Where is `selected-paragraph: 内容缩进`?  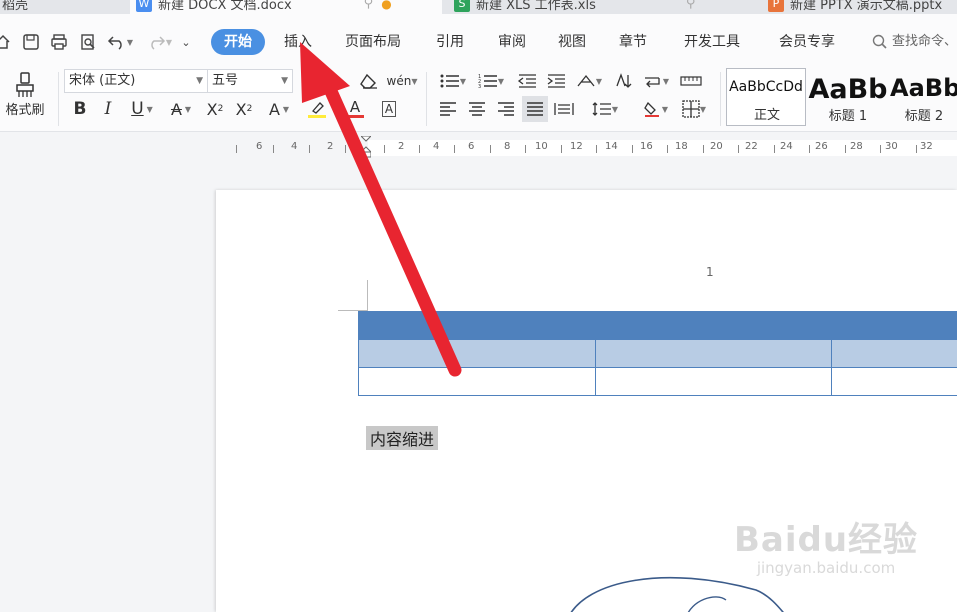 selected-paragraph: 内容缩进 is located at coordinates (402, 438).